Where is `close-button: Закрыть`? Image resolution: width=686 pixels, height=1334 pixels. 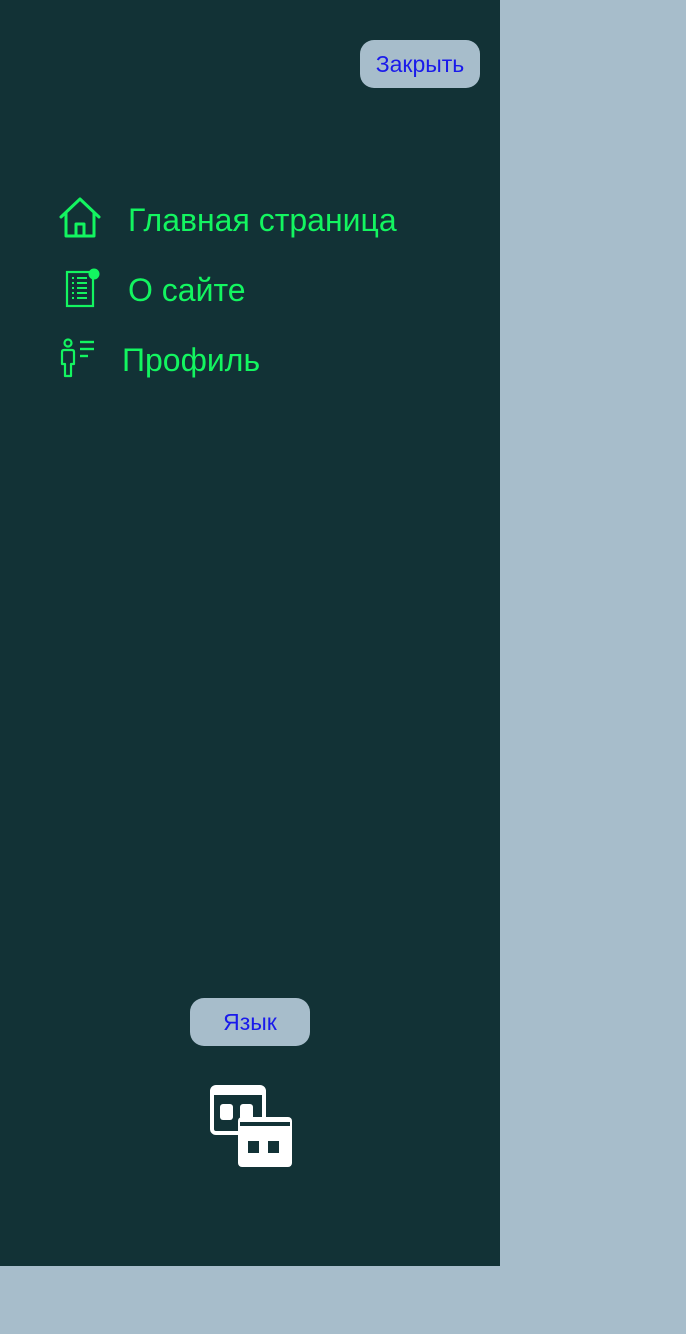
close-button: Закрыть is located at coordinates (420, 64).